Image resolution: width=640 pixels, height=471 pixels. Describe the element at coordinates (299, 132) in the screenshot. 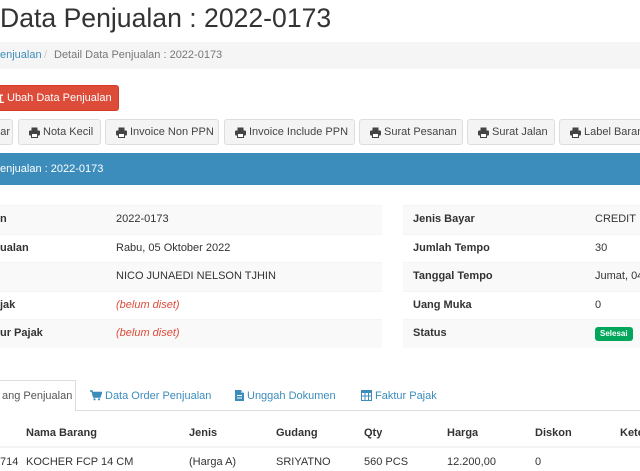

I see `print-button-label: Invoice Include PPN` at that location.